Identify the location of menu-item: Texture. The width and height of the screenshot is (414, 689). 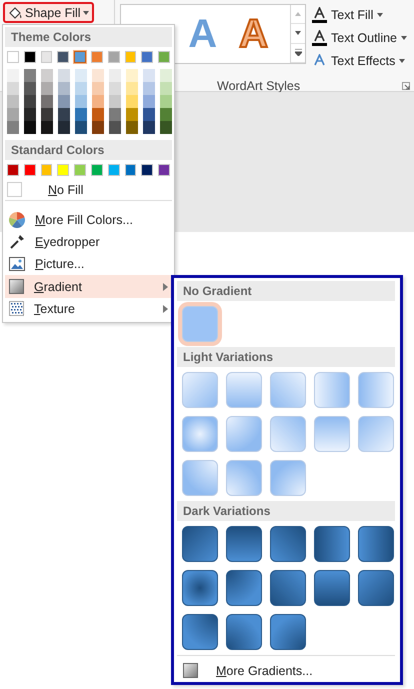
(88, 309).